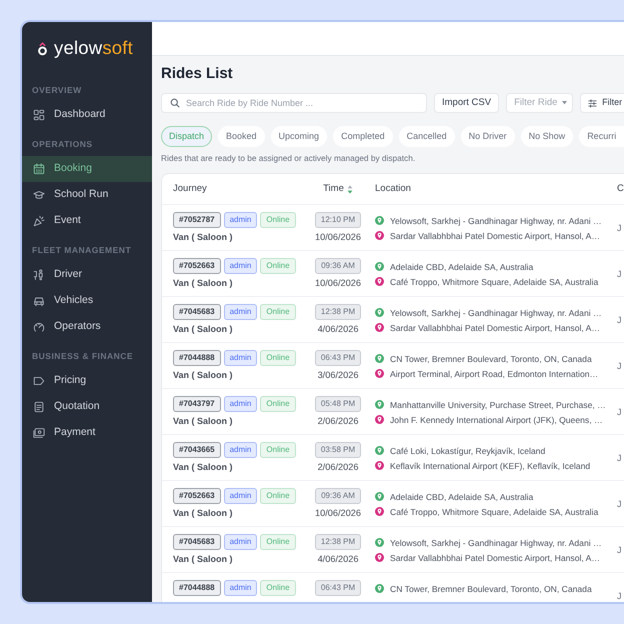  Describe the element at coordinates (487, 136) in the screenshot. I see `status-tab: No Driver` at that location.